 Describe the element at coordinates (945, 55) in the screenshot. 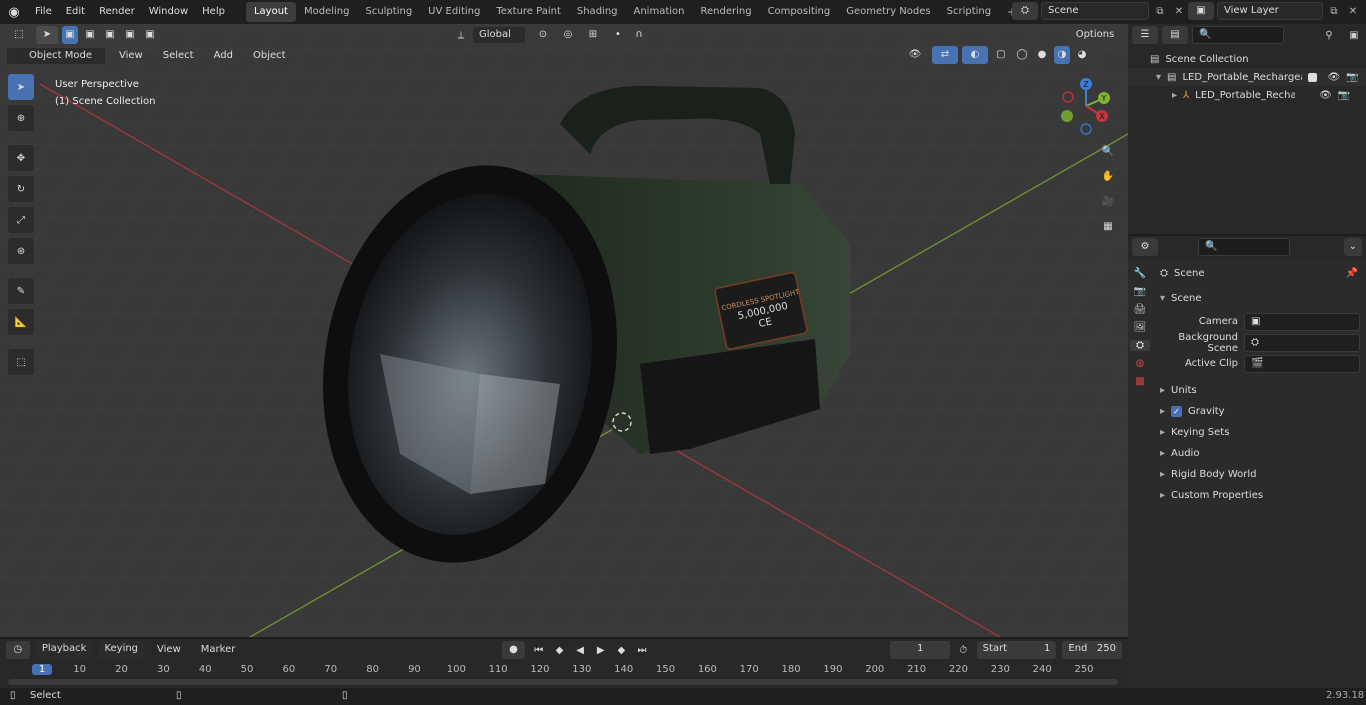

I see `gizmo-toggle-icon: ⇄` at that location.